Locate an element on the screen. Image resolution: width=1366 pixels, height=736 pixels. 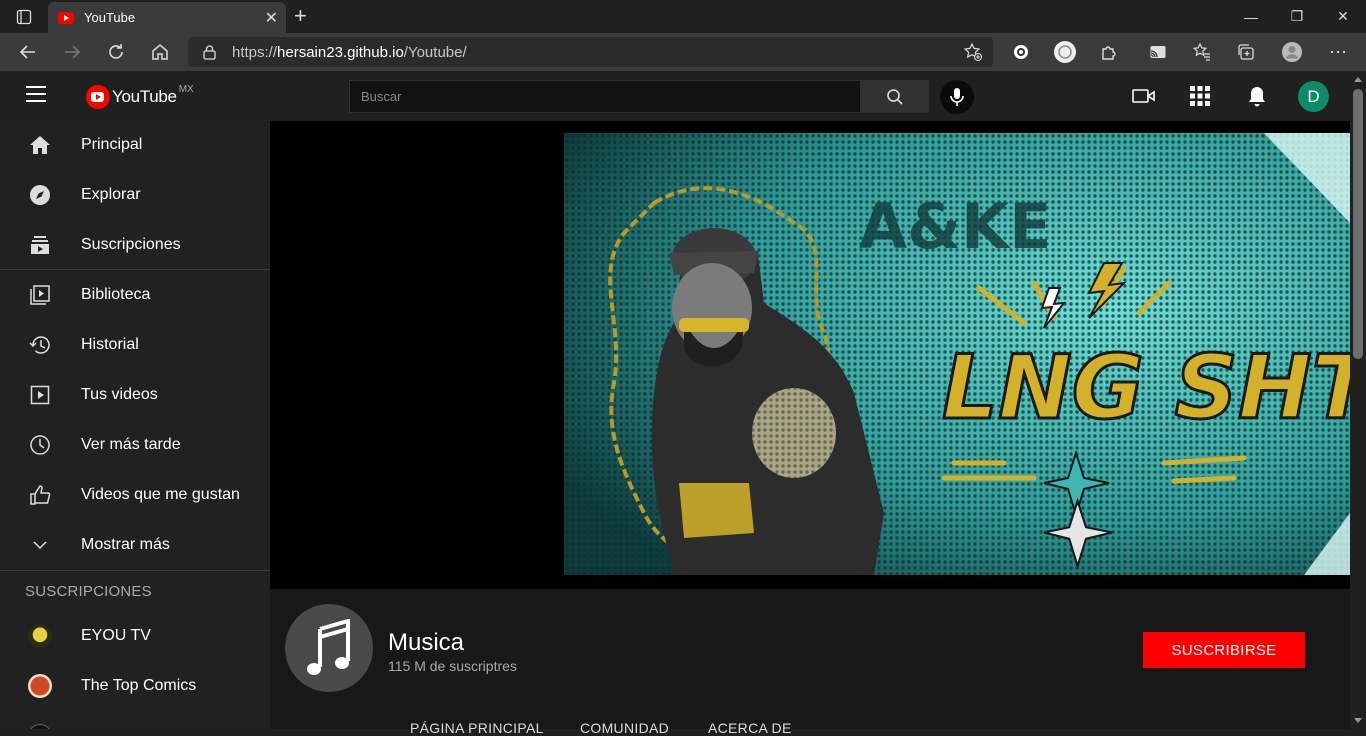
youtube-logo-icon is located at coordinates (98, 97).